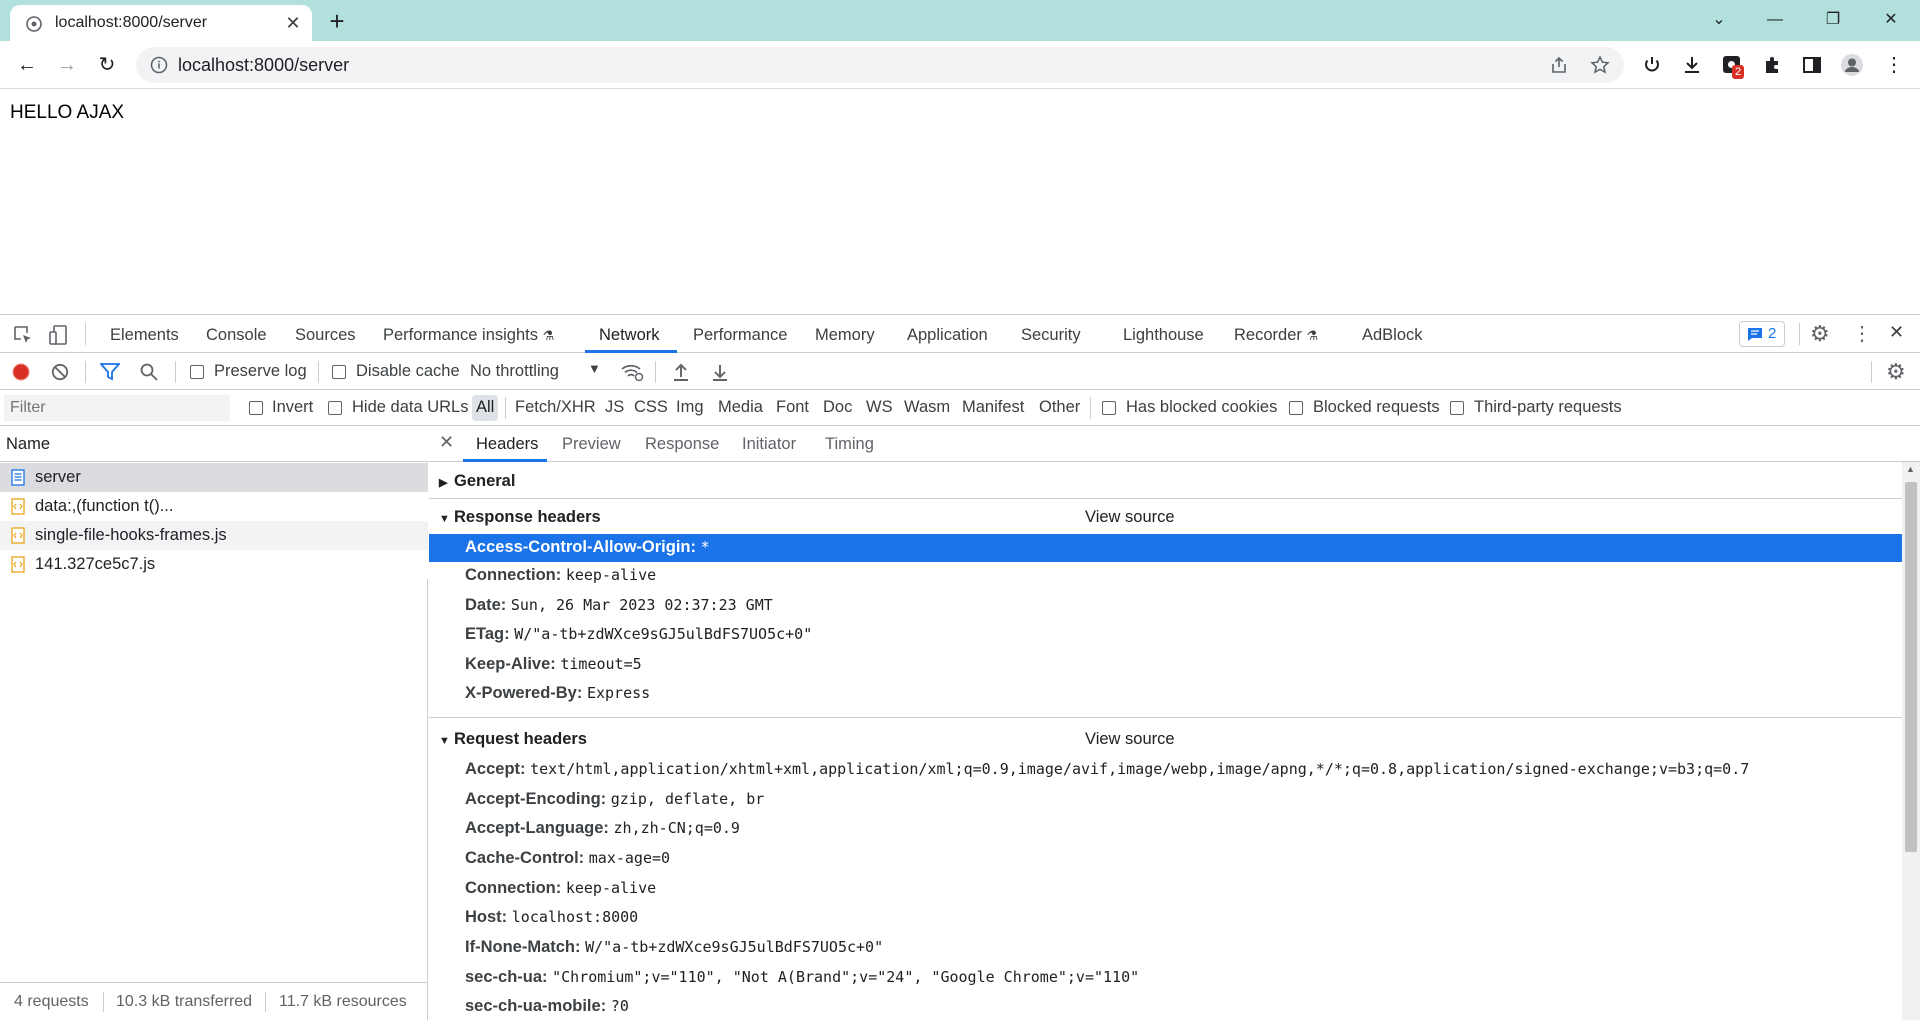 The image size is (1920, 1020). I want to click on info-icon, so click(159, 65).